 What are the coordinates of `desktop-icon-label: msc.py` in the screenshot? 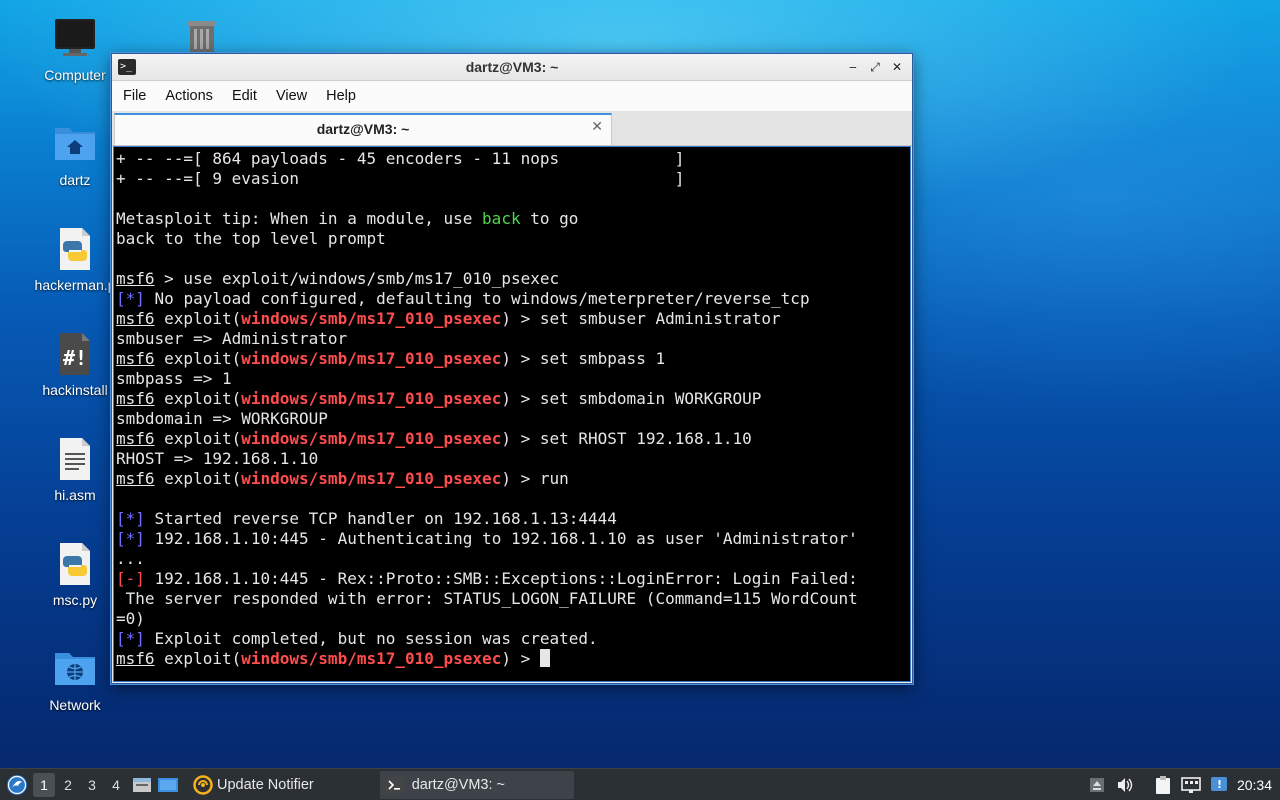 It's located at (75, 600).